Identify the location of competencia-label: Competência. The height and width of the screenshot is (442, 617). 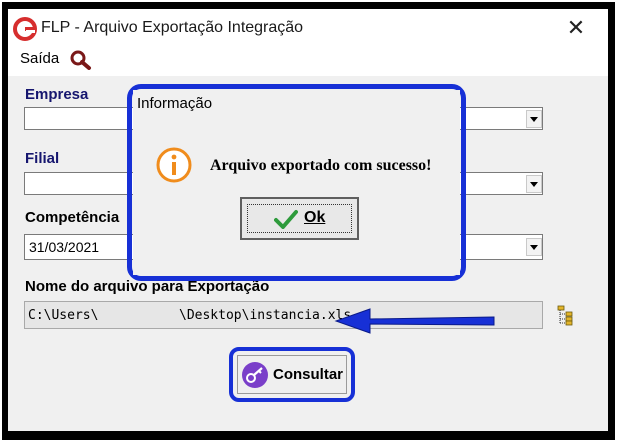
(72, 217).